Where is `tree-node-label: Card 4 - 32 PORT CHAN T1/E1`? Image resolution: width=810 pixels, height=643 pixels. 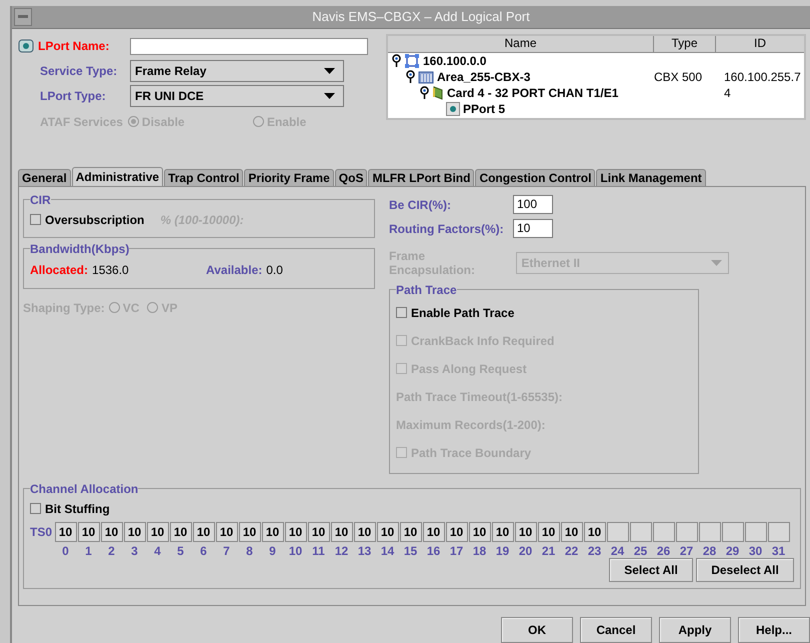 tree-node-label: Card 4 - 32 PORT CHAN T1/E1 is located at coordinates (532, 93).